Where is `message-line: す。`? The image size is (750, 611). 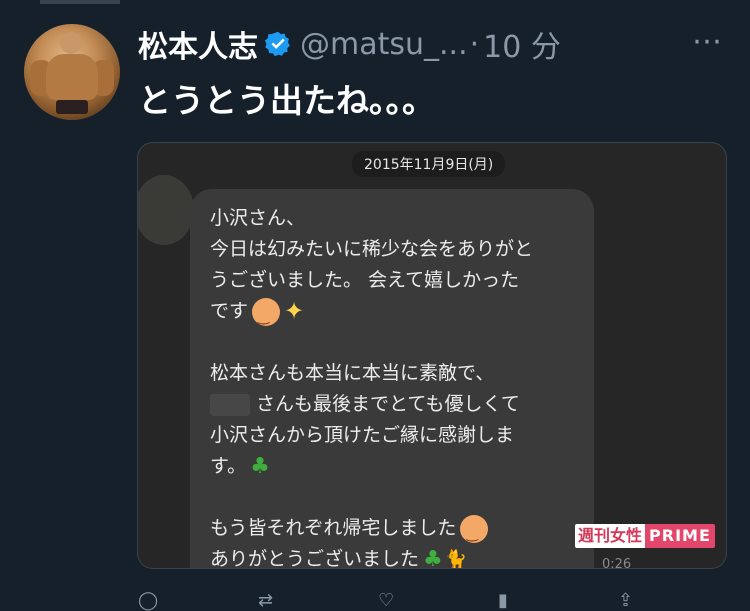
message-line: す。 is located at coordinates (228, 466).